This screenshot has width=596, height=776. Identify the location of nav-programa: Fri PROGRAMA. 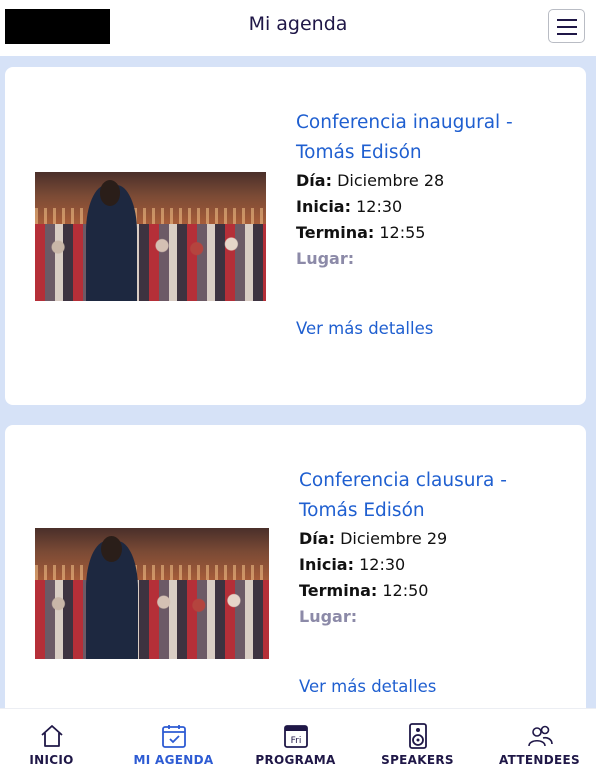
(295, 742).